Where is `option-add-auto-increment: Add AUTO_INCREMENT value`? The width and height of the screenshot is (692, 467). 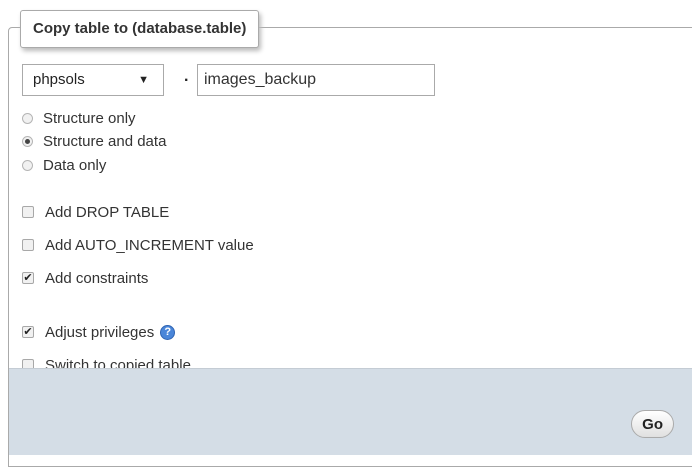 option-add-auto-increment: Add AUTO_INCREMENT value is located at coordinates (138, 245).